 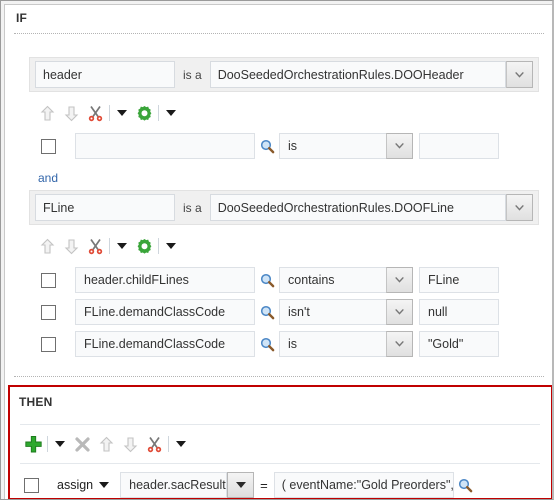 I want to click on condition-operator-value: contains, so click(x=311, y=280).